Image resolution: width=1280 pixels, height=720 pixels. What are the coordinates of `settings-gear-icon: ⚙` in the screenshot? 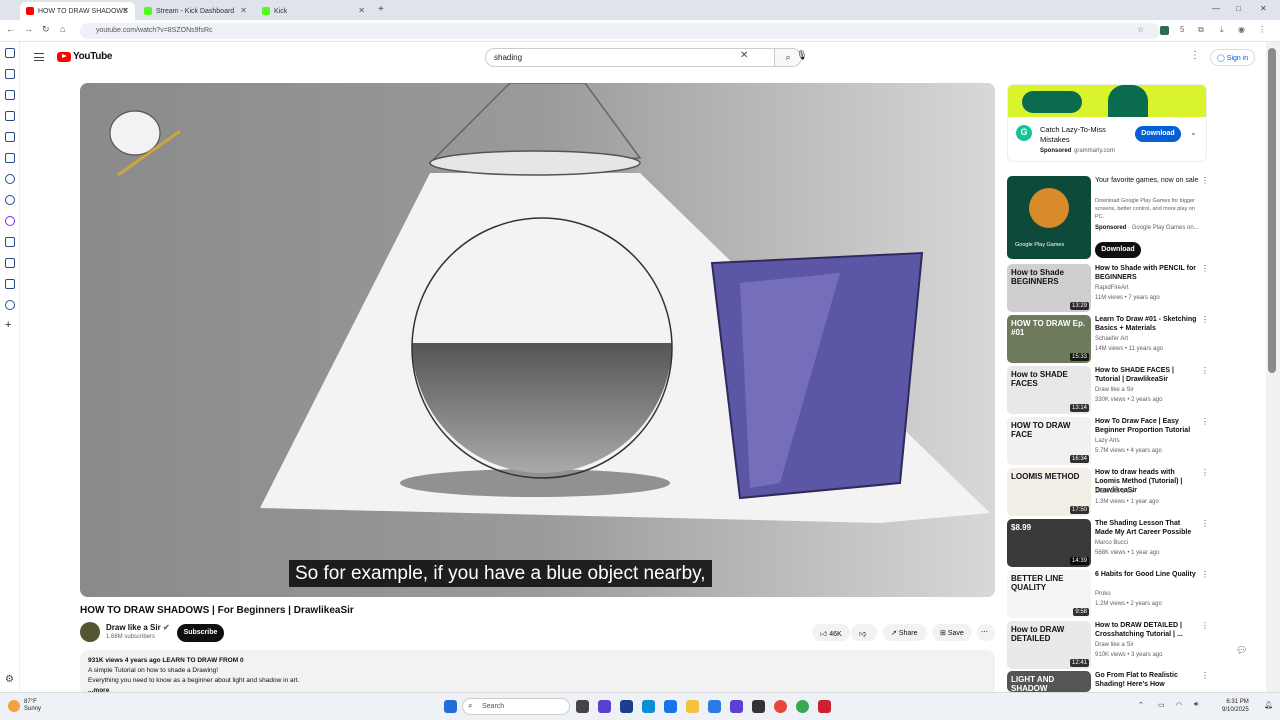 It's located at (9, 679).